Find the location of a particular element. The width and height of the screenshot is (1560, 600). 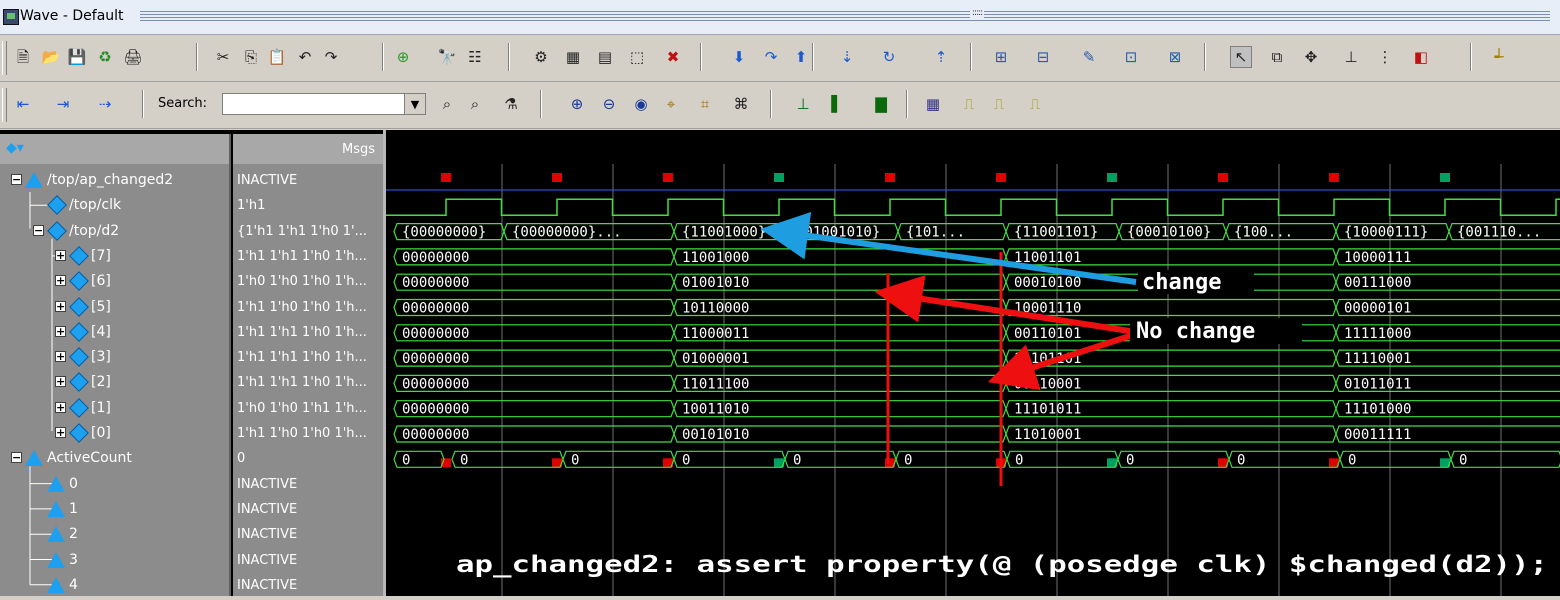

copy-icon: ⎘ is located at coordinates (251, 57).